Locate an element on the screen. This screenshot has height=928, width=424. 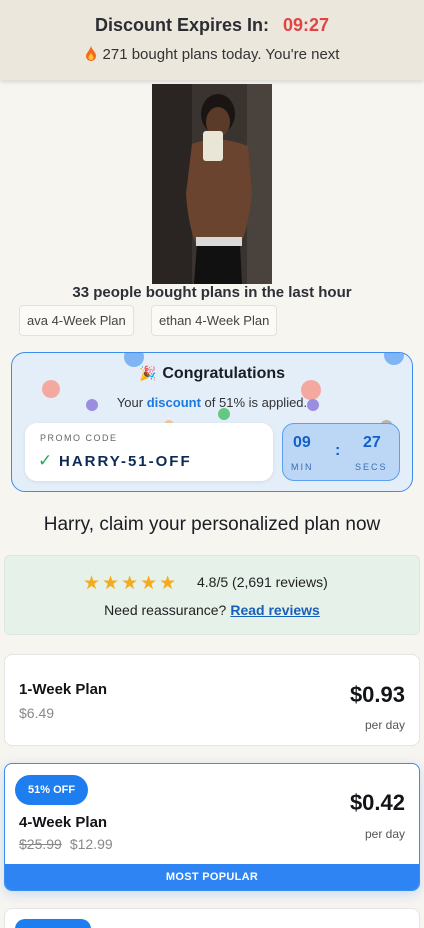
discount-applied-text: Your discount of 51% is applied. is located at coordinates (212, 402).